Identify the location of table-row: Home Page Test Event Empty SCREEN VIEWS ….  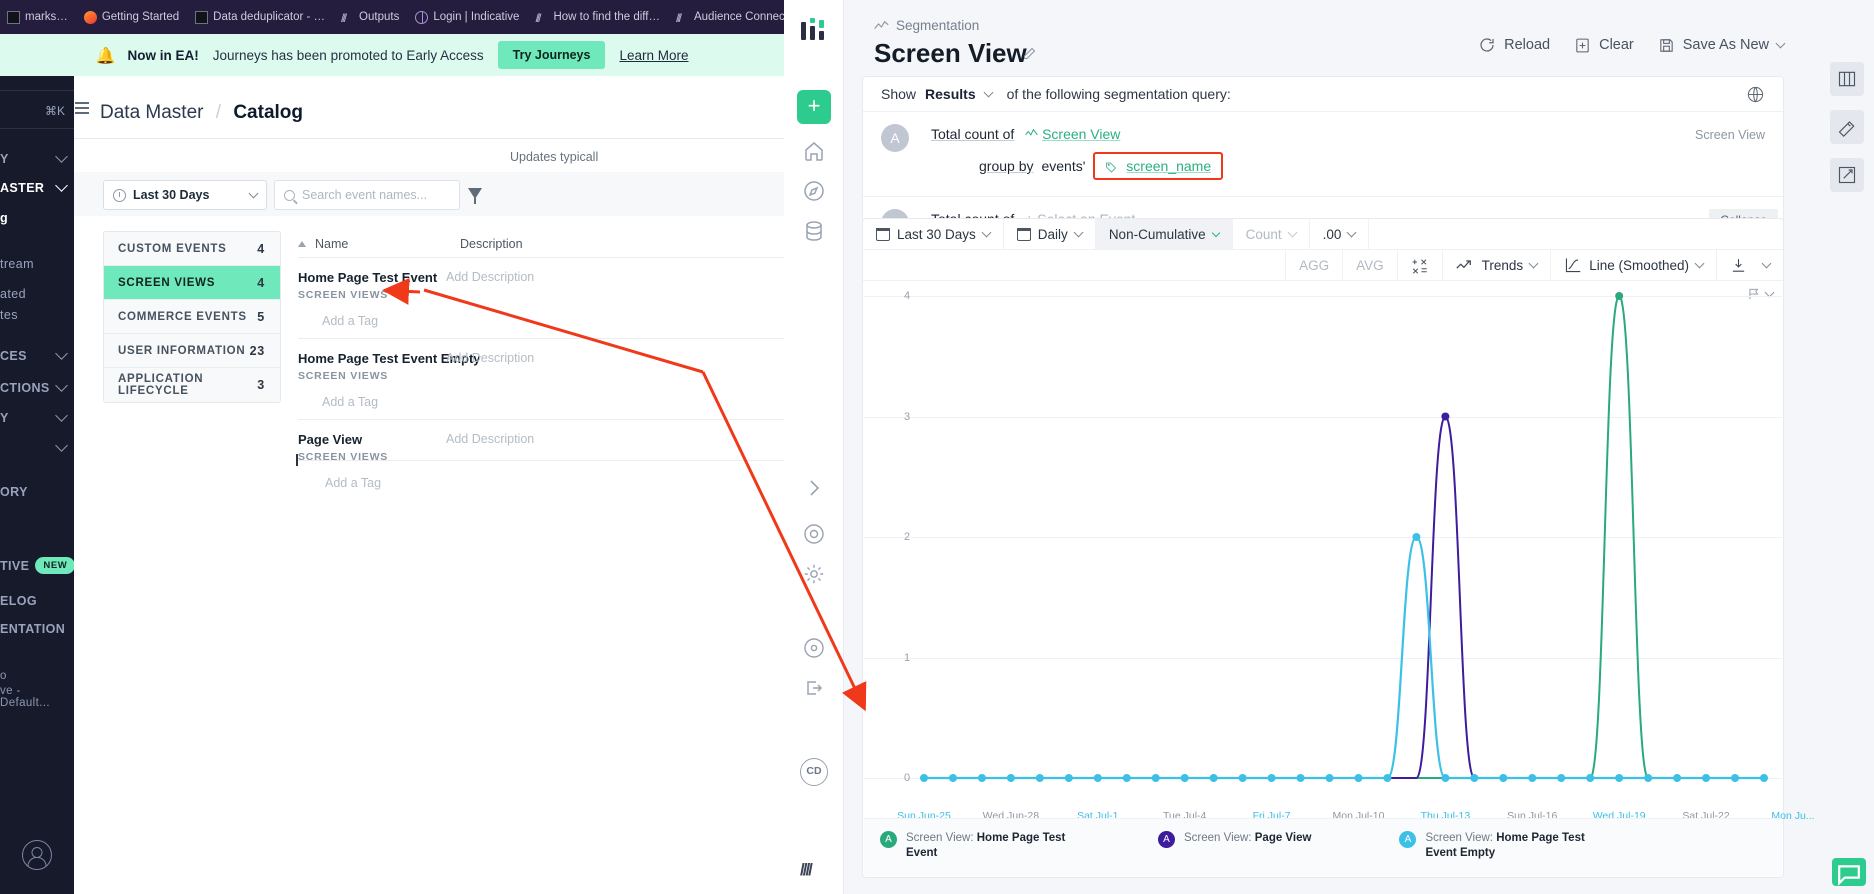
(541, 378).